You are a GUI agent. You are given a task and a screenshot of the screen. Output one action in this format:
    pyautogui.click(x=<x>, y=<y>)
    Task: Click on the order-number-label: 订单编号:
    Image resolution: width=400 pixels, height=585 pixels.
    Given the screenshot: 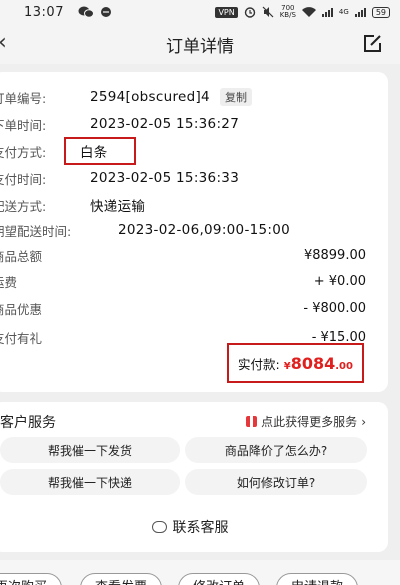 What is the action you would take?
    pyautogui.click(x=23, y=98)
    